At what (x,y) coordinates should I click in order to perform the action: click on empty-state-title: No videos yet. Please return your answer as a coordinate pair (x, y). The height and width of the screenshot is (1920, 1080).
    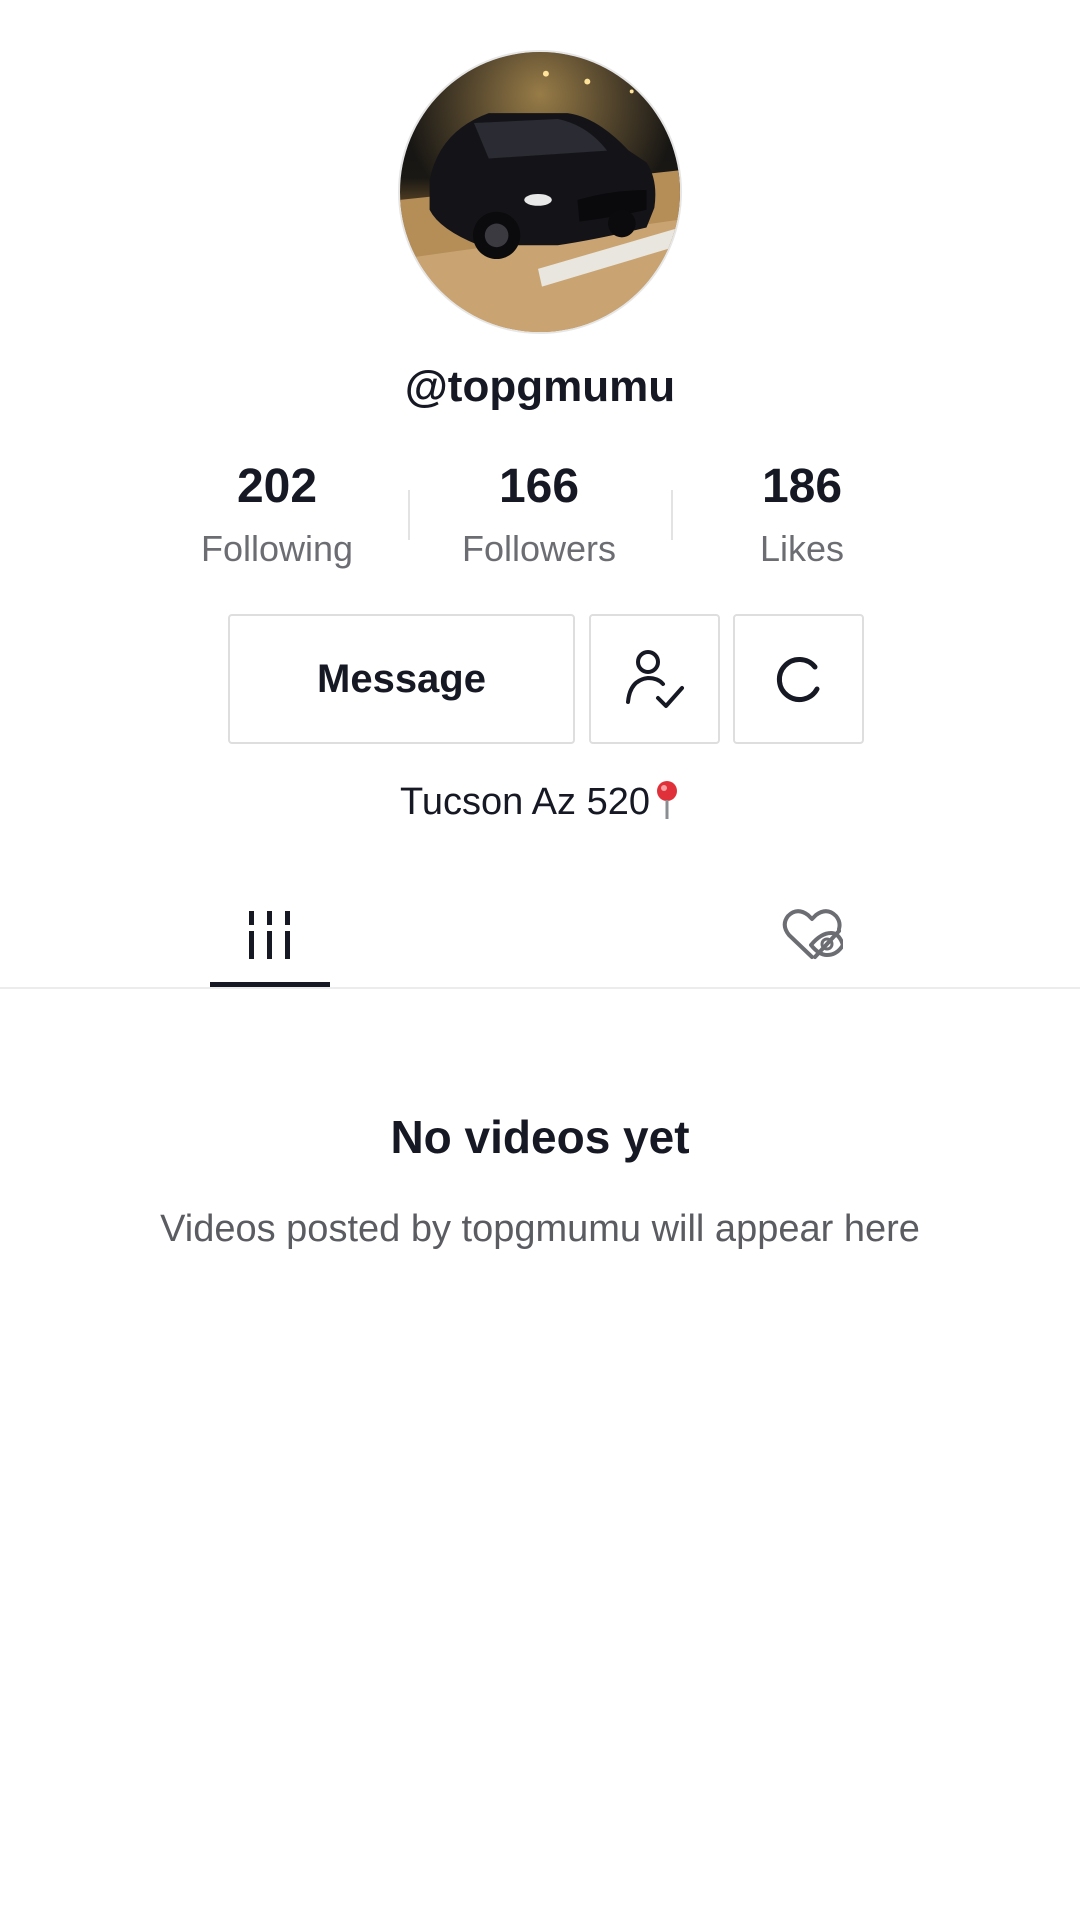
    Looking at the image, I should click on (540, 1137).